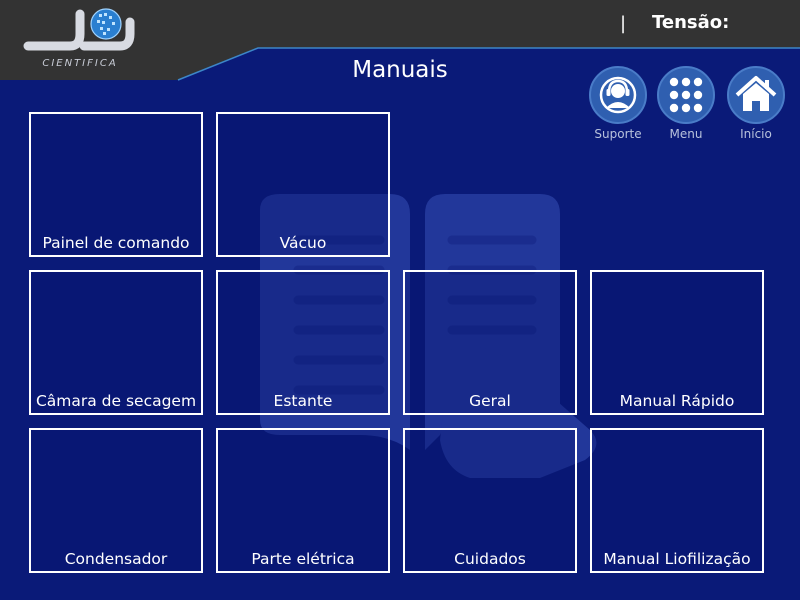  Describe the element at coordinates (490, 500) in the screenshot. I see `manual-tile-care: Cuidados` at that location.